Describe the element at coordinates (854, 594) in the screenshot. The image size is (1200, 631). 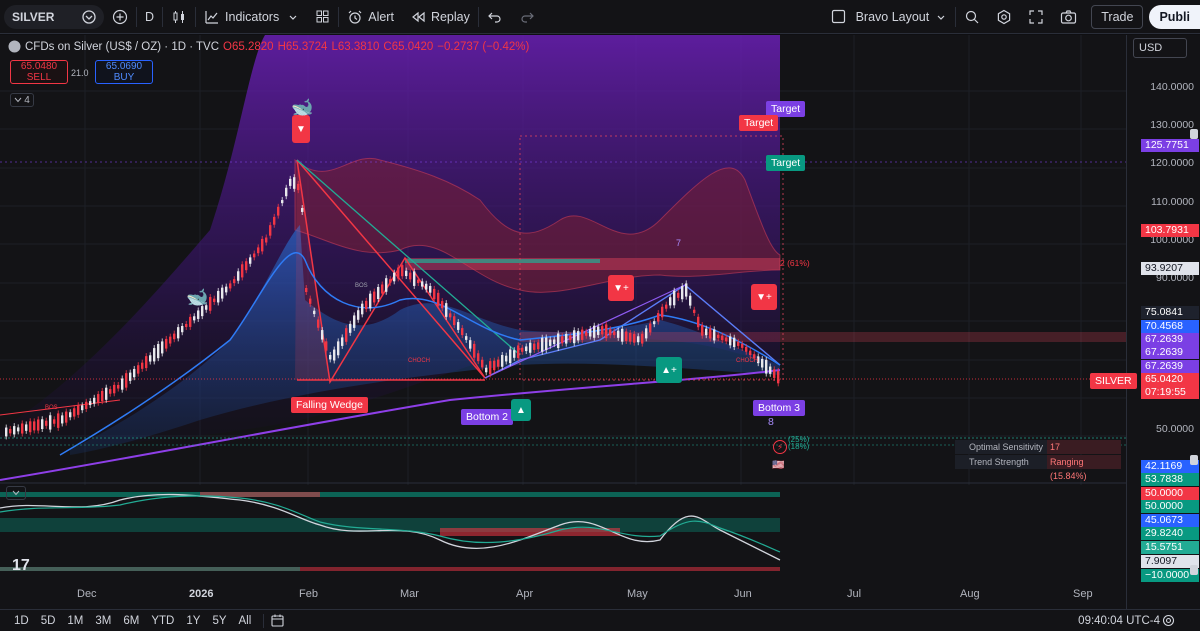
I see `x-axis-label: Jul` at that location.